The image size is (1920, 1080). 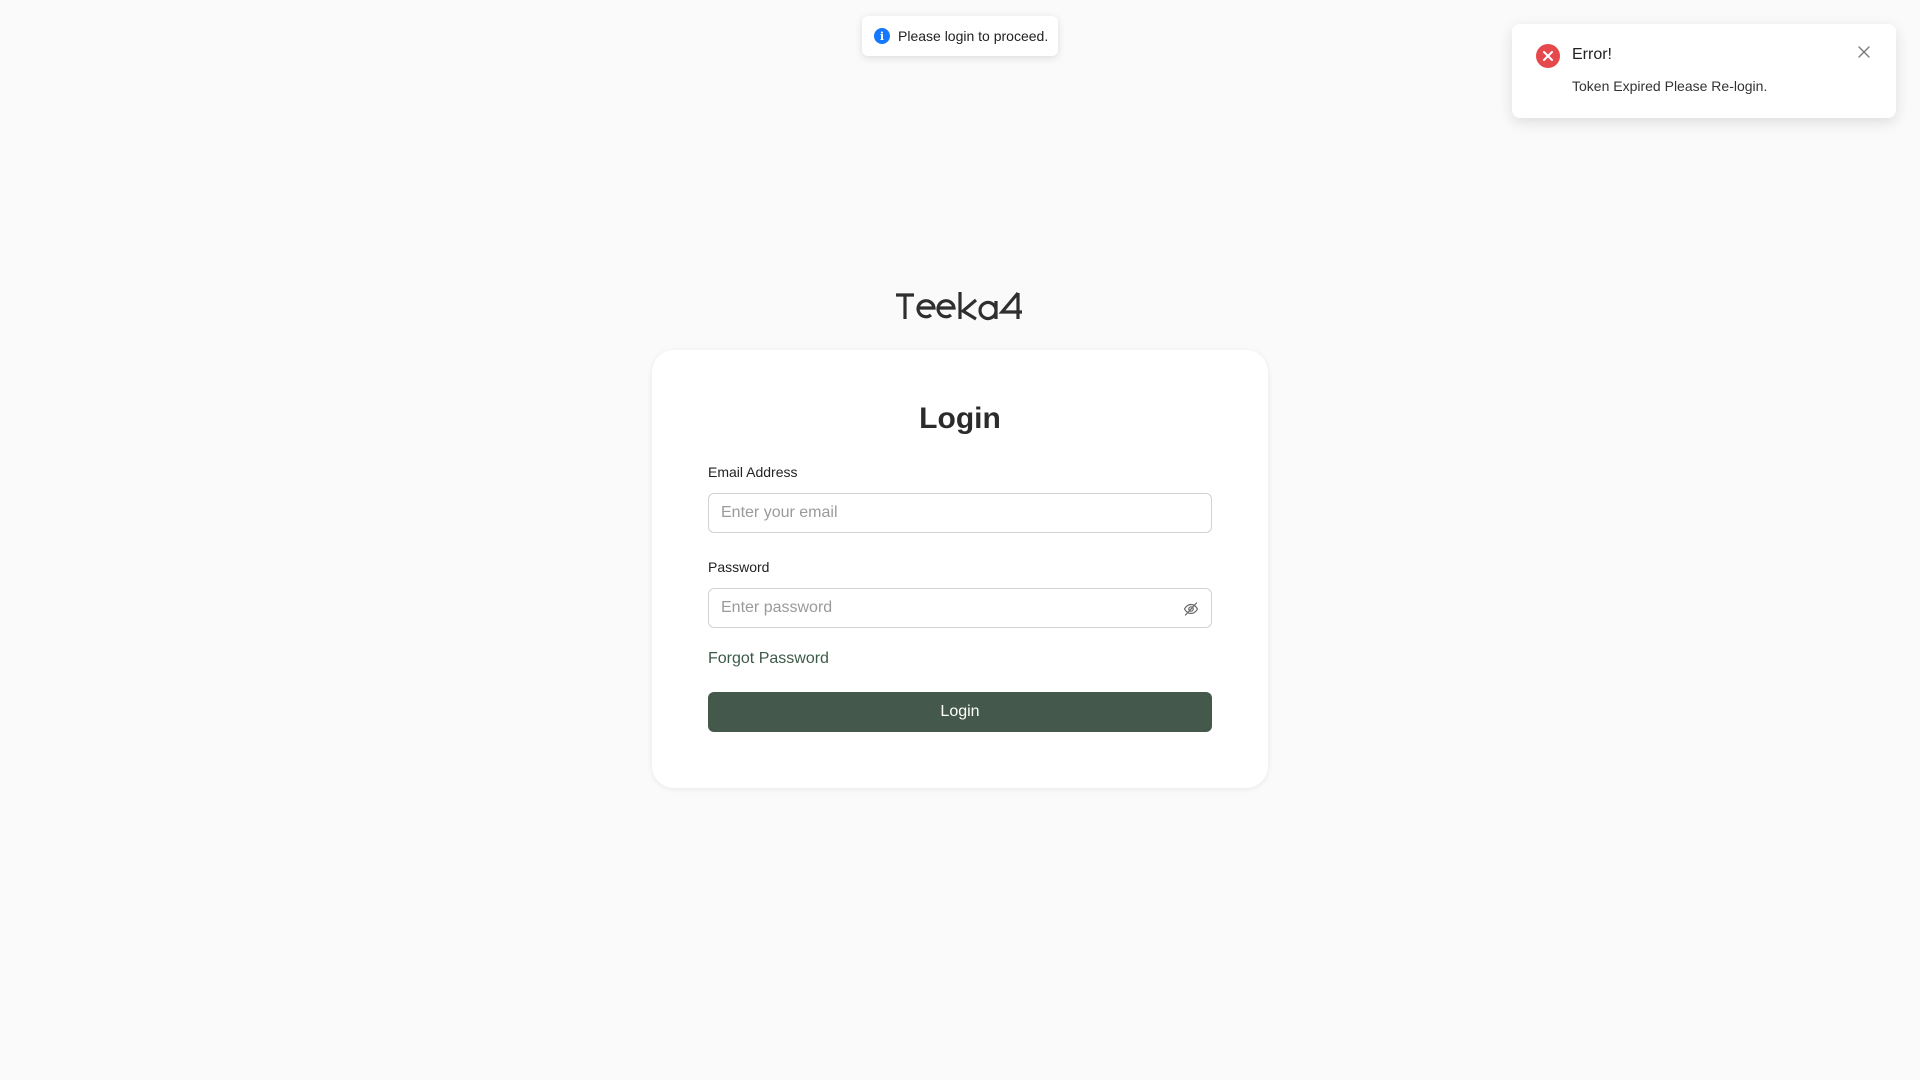 I want to click on forgot-password-link: Forgot Password, so click(x=768, y=659).